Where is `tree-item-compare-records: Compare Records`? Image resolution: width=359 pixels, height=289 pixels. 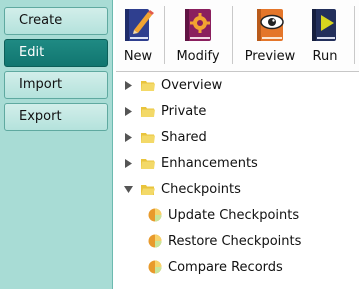
tree-item-compare-records: Compare Records is located at coordinates (215, 267).